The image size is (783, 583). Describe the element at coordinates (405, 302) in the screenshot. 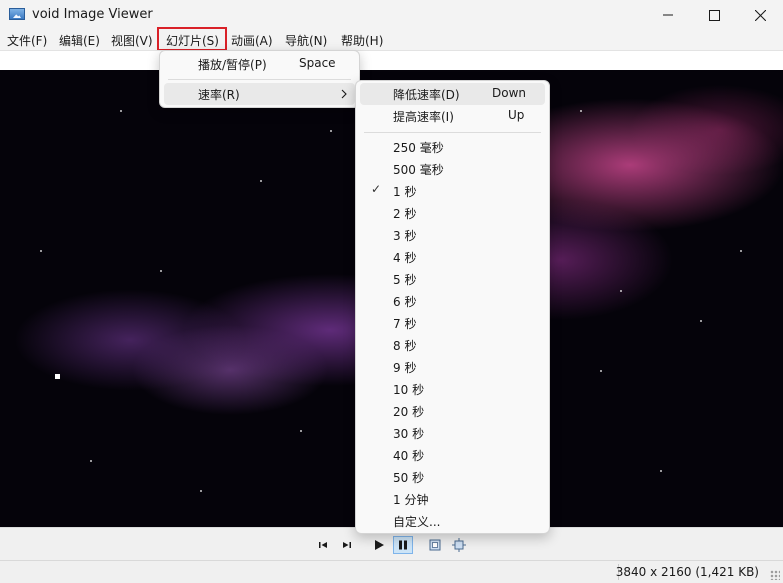

I see `rate-option-label: 6 秒` at that location.